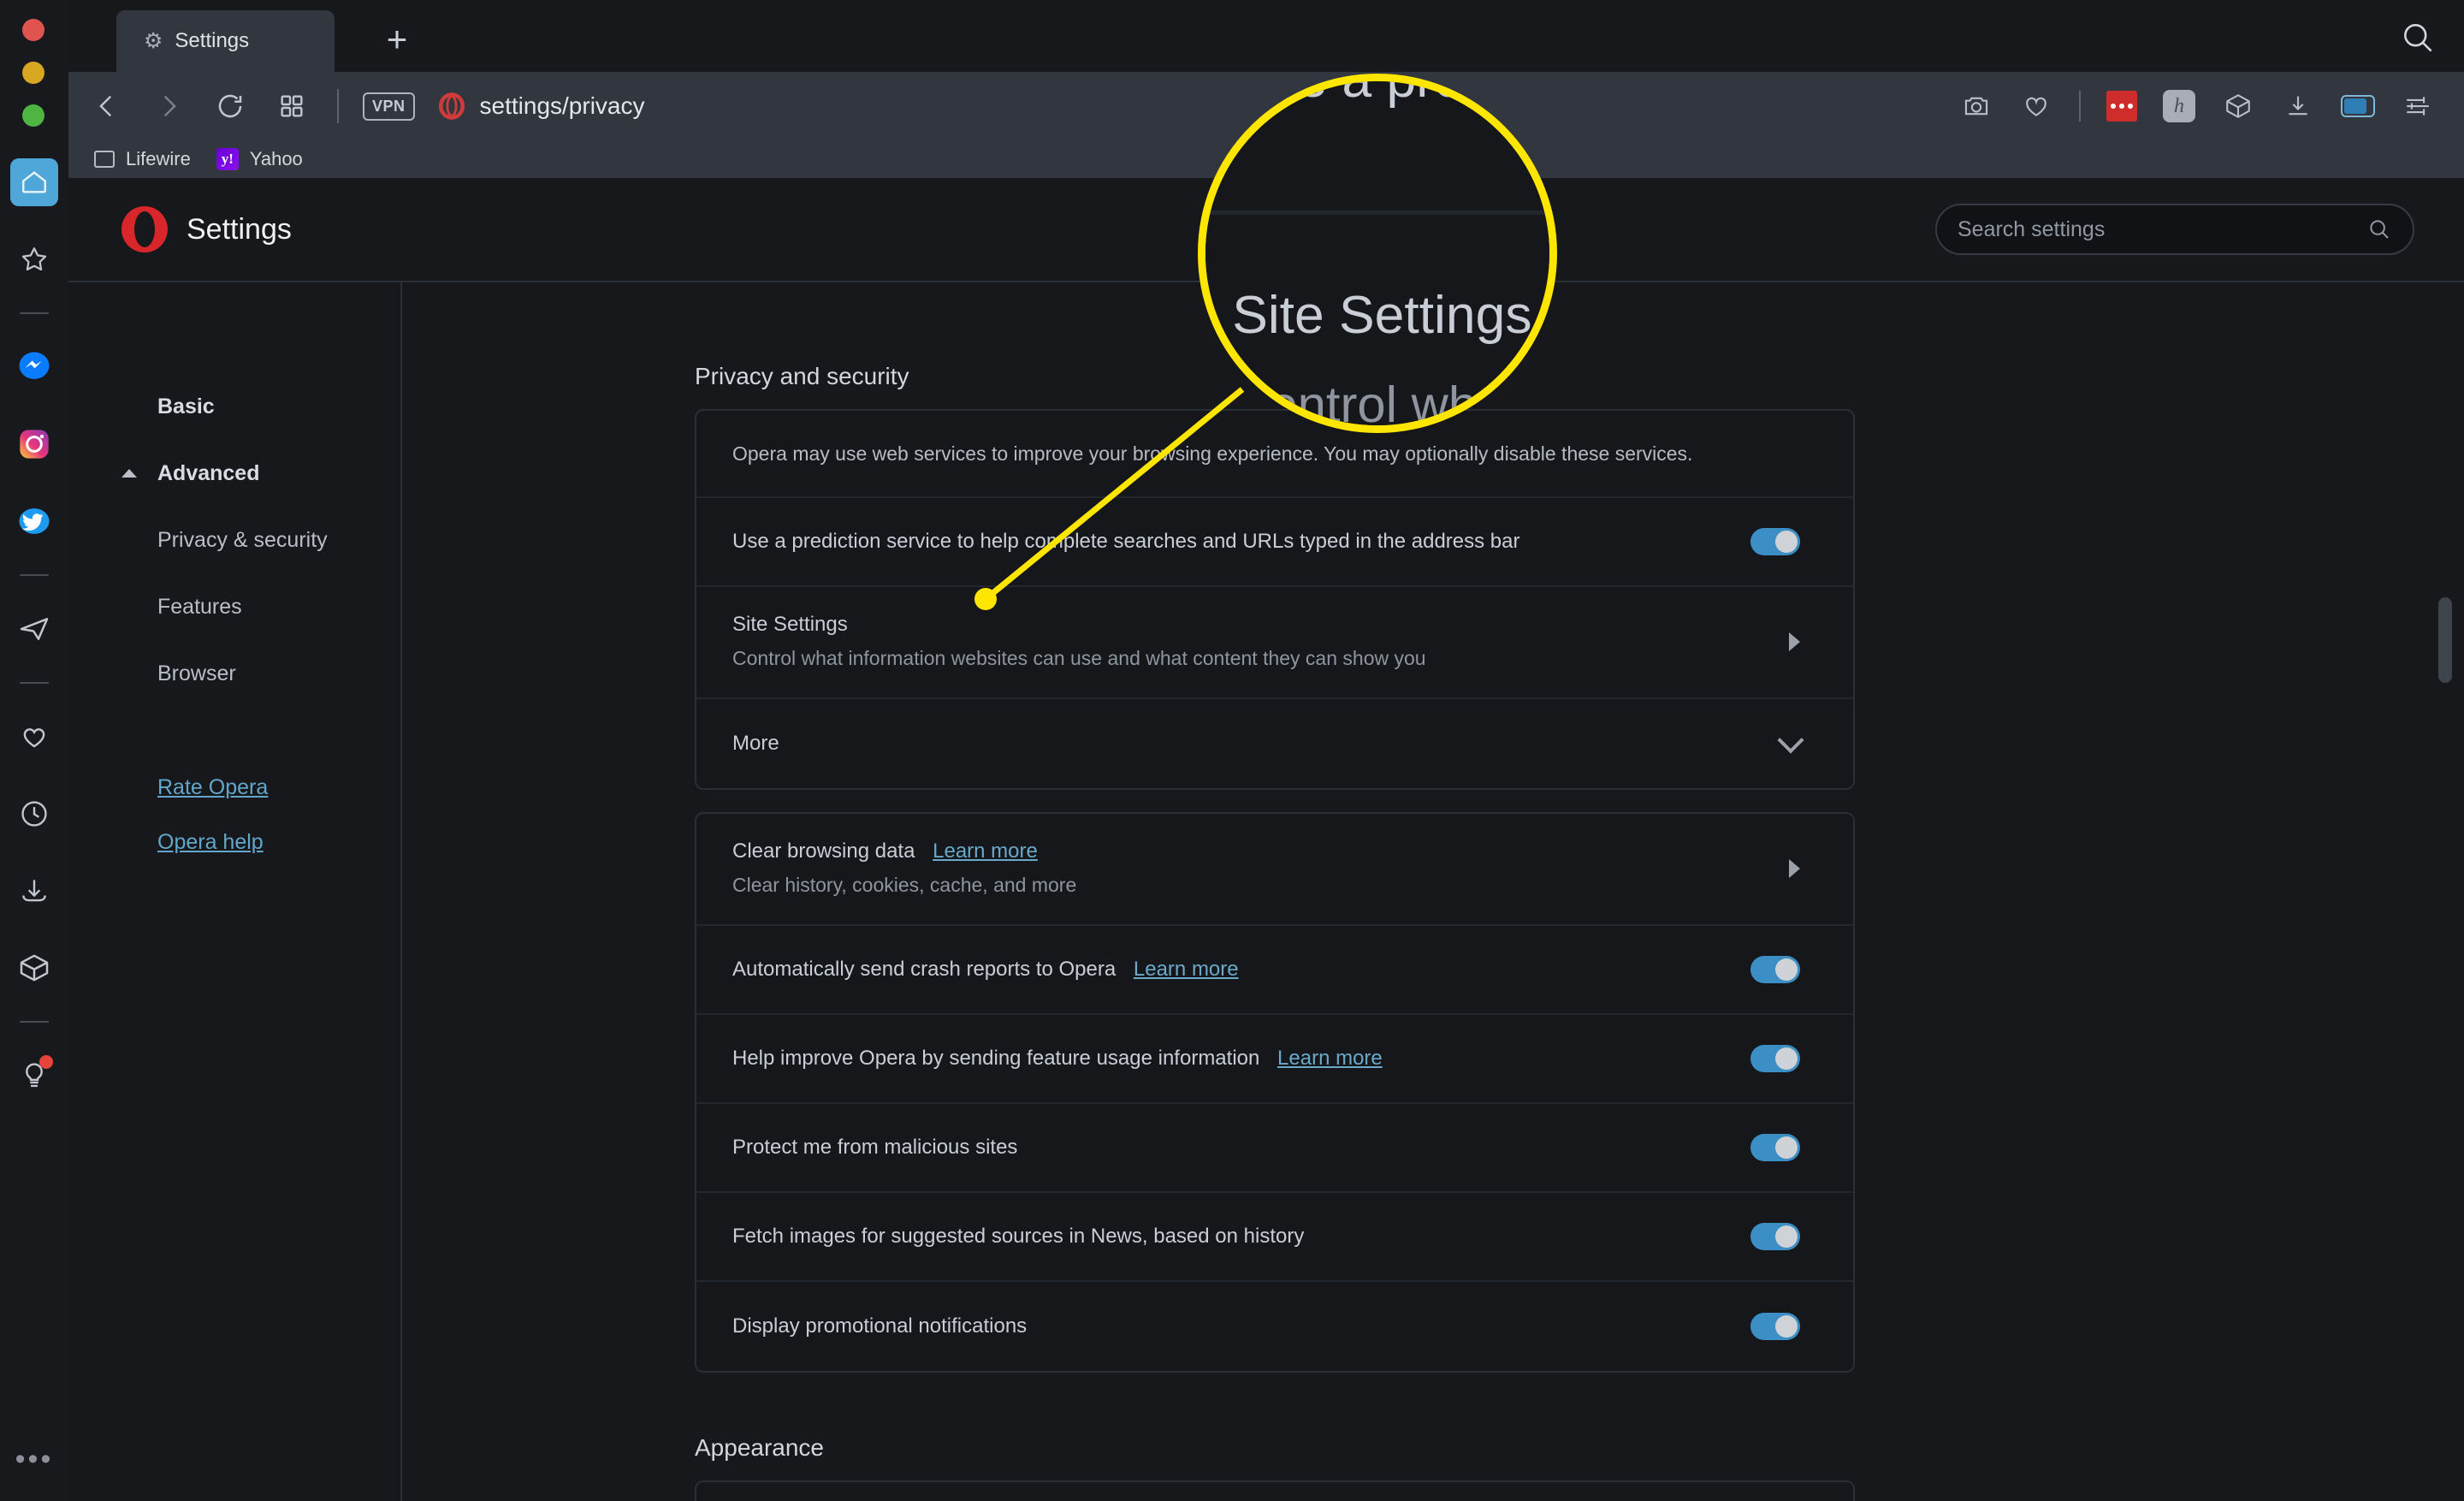  I want to click on save-to-pinboard-button, so click(2036, 106).